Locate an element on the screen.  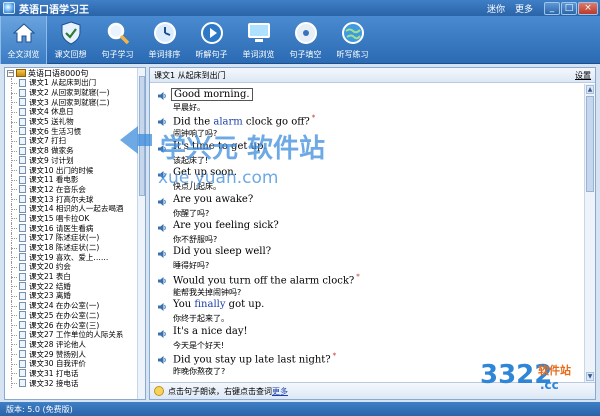
shield-check-icon is located at coordinates (71, 33).